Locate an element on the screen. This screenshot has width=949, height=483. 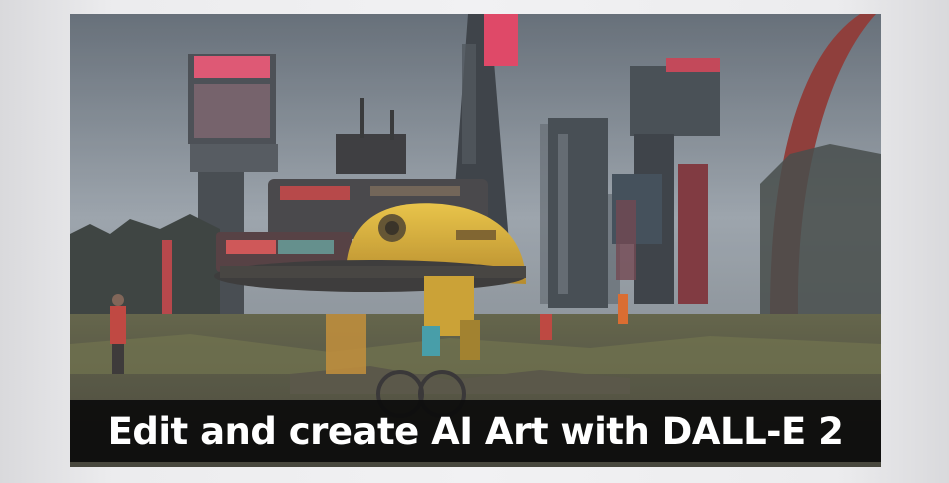
caption-bar: Edit and create AI Art with DALL-E 2 is located at coordinates (475, 431).